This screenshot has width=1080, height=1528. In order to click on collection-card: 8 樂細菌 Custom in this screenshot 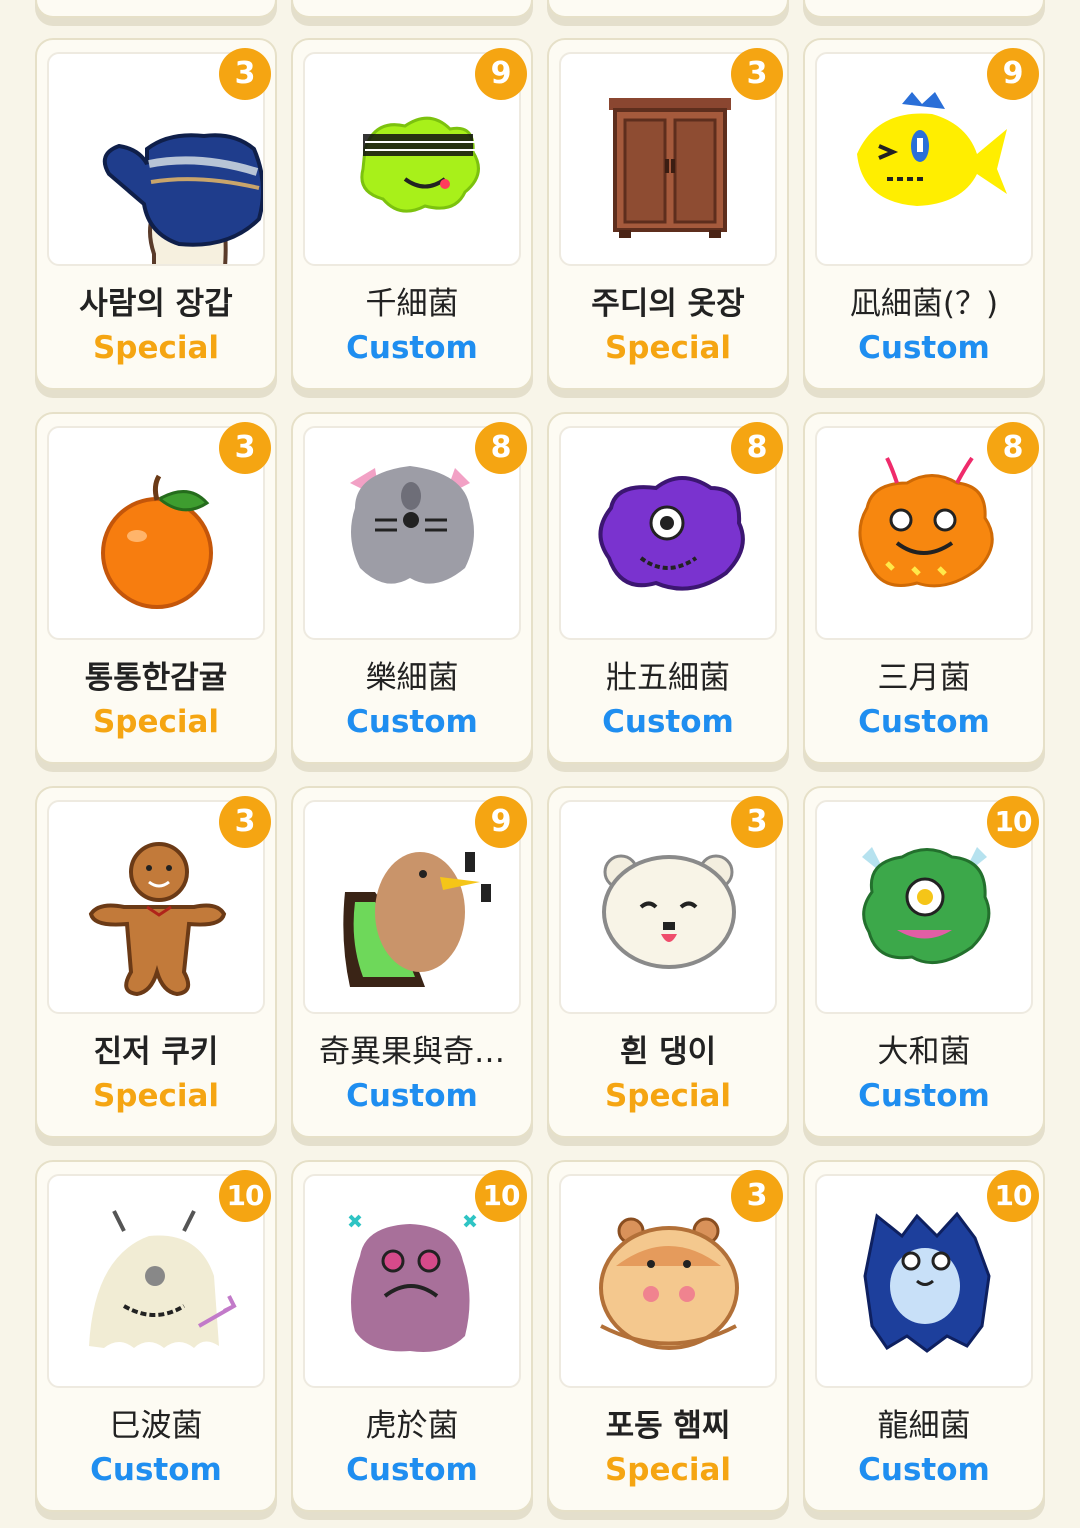, I will do `click(412, 588)`.